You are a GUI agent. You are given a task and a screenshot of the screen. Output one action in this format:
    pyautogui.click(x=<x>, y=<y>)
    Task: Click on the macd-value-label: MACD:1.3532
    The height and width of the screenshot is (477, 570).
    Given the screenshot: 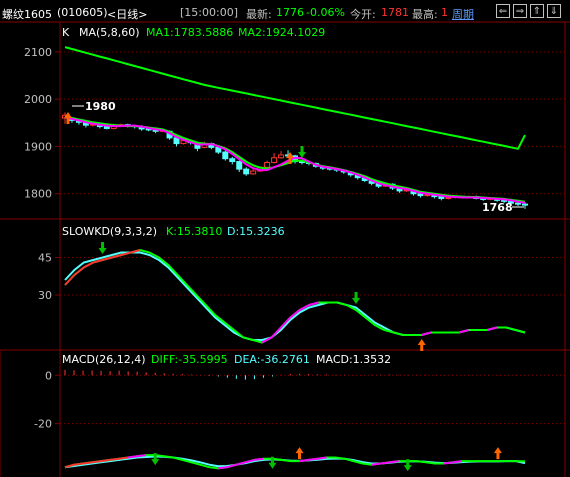 What is the action you would take?
    pyautogui.click(x=353, y=359)
    